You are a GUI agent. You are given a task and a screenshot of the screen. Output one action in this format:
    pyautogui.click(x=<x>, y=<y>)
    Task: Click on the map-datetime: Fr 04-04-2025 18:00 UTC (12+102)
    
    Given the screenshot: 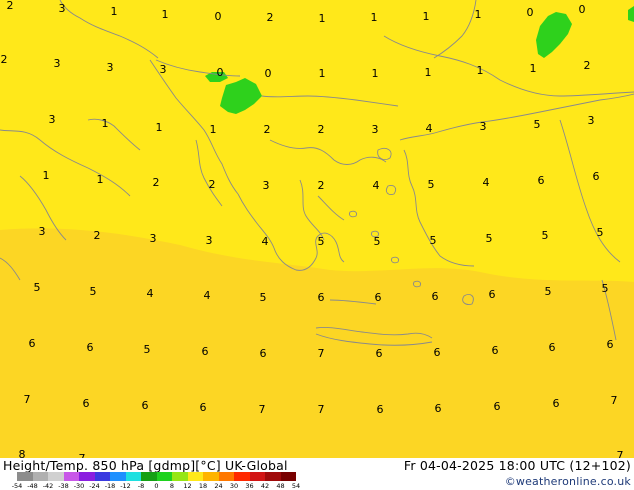 What is the action you would take?
    pyautogui.click(x=517, y=465)
    